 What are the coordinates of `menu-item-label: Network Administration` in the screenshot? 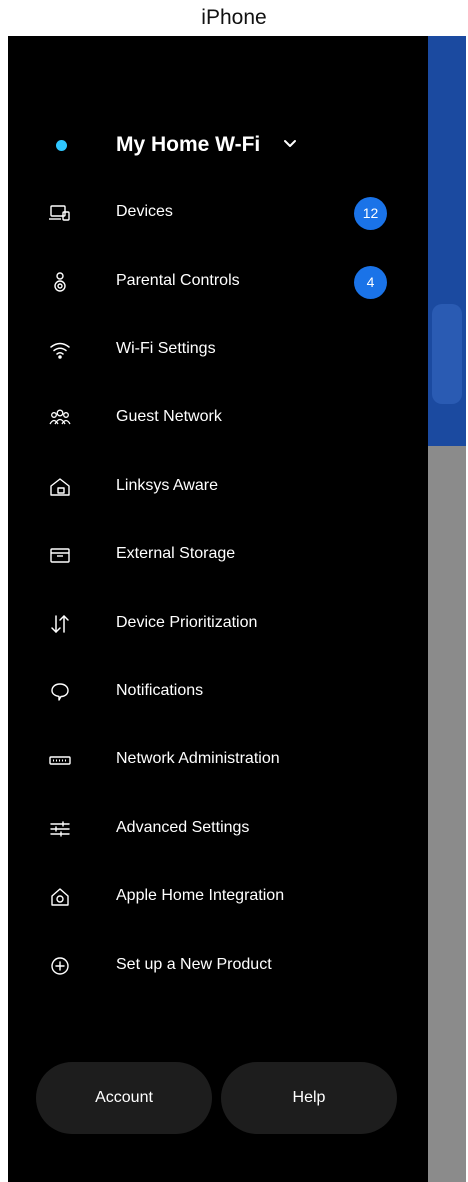 It's located at (198, 758).